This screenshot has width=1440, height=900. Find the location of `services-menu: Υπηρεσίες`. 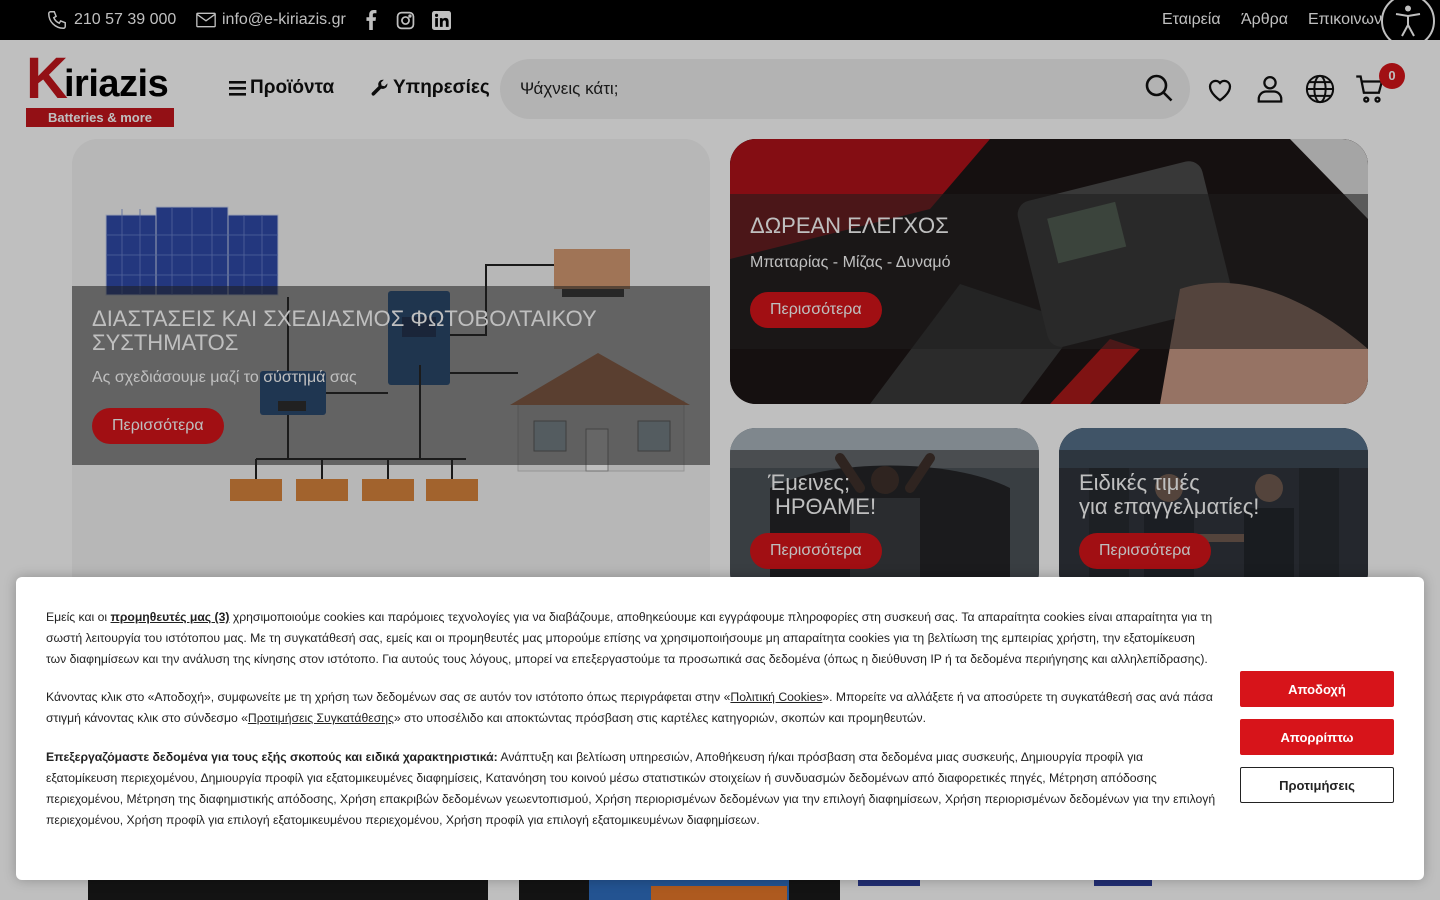

services-menu: Υπηρεσίες is located at coordinates (430, 88).